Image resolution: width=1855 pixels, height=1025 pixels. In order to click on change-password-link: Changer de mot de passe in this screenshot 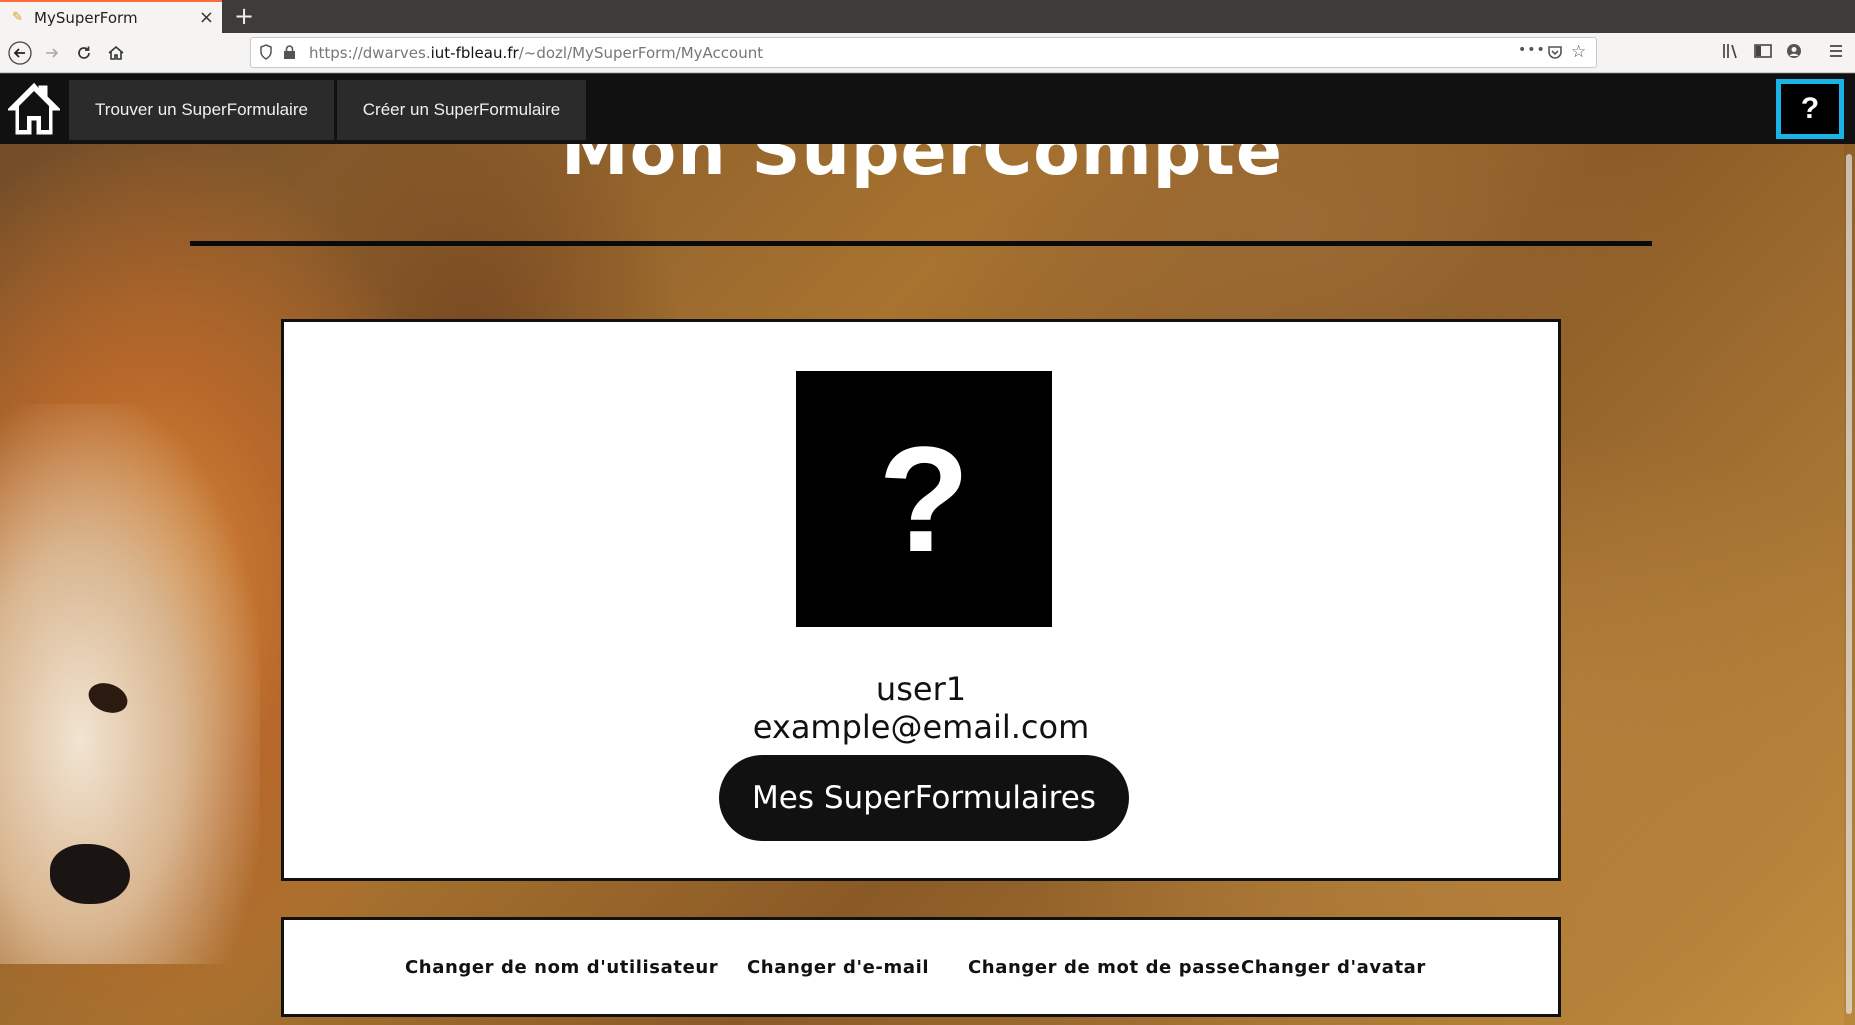, I will do `click(1104, 967)`.